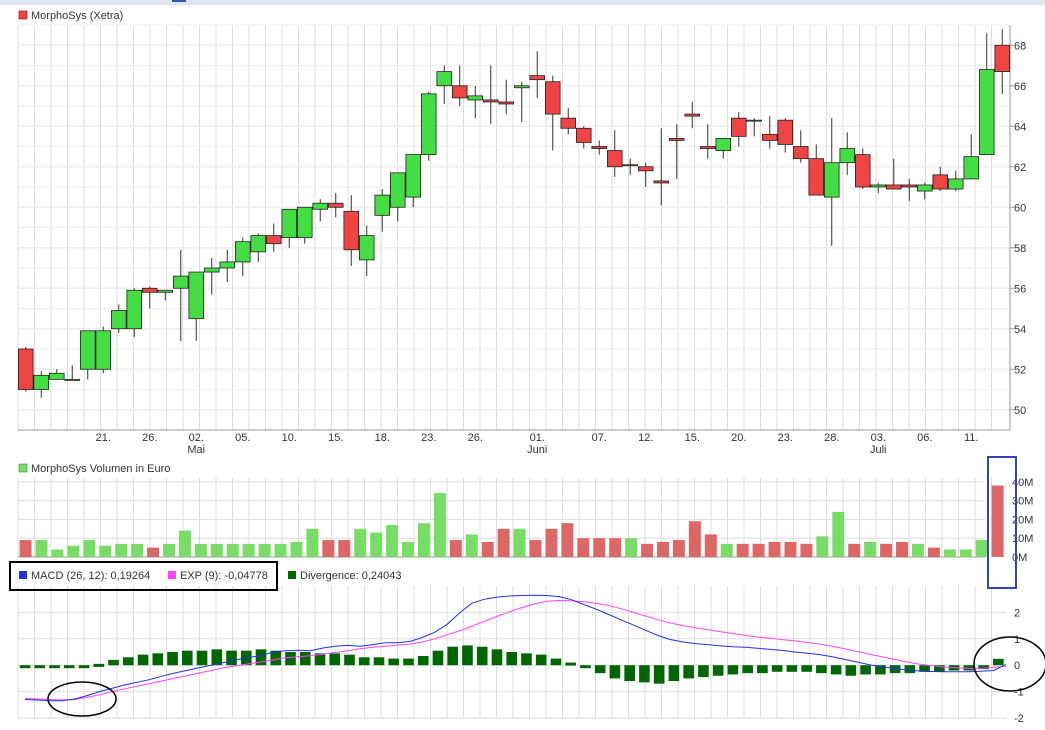  Describe the element at coordinates (149, 438) in the screenshot. I see `x-tick-label: 26.` at that location.